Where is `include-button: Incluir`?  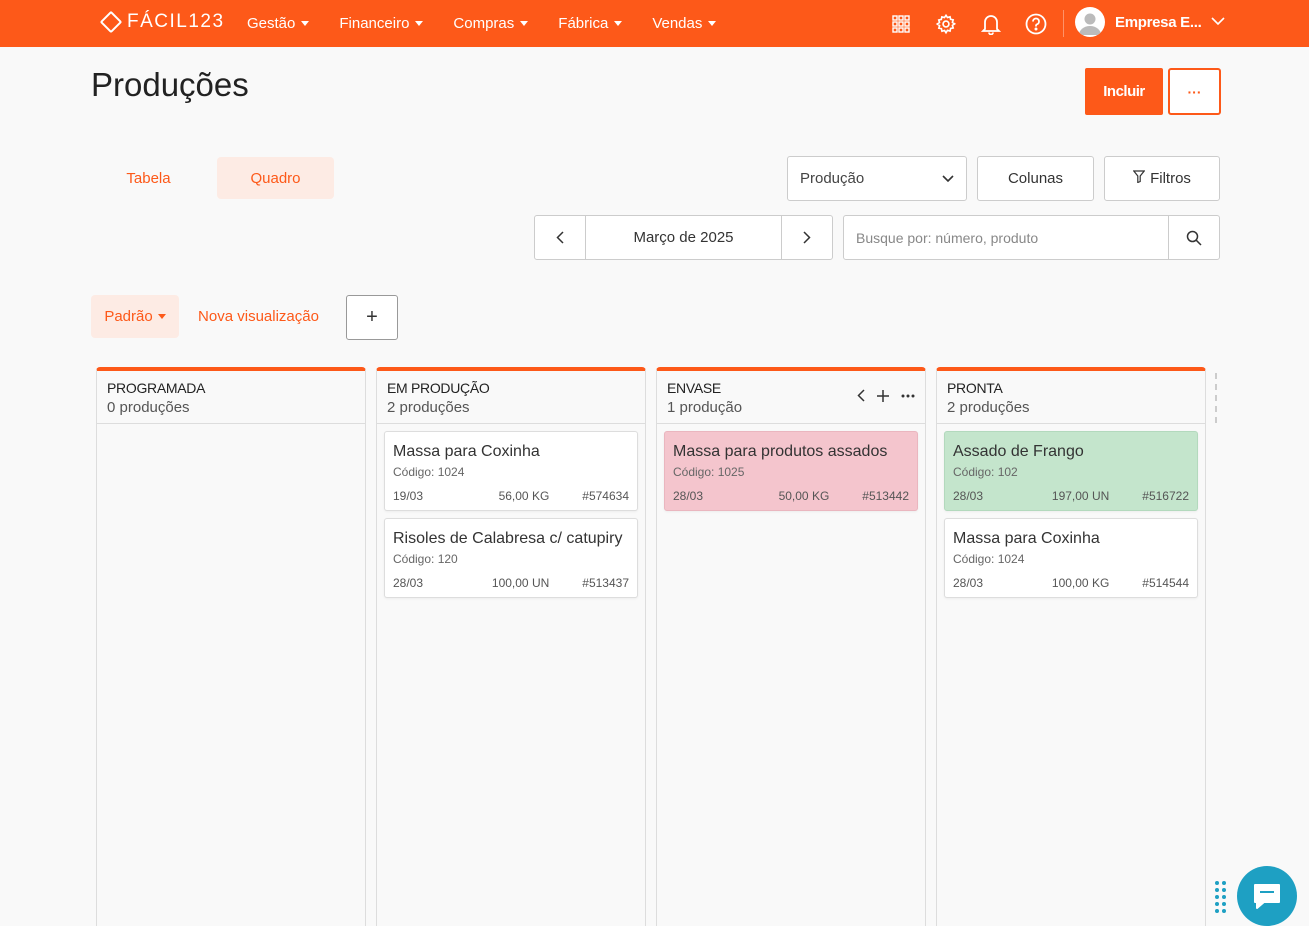
include-button: Incluir is located at coordinates (1124, 91).